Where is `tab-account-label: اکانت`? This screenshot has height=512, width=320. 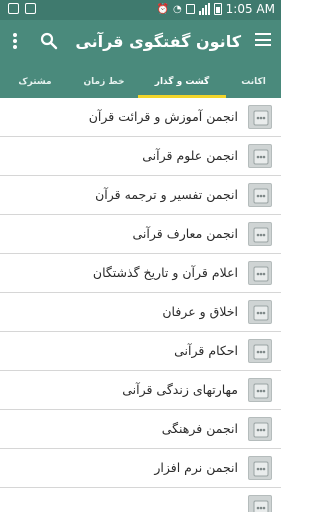
tab-account-label: اکانت is located at coordinates (253, 81).